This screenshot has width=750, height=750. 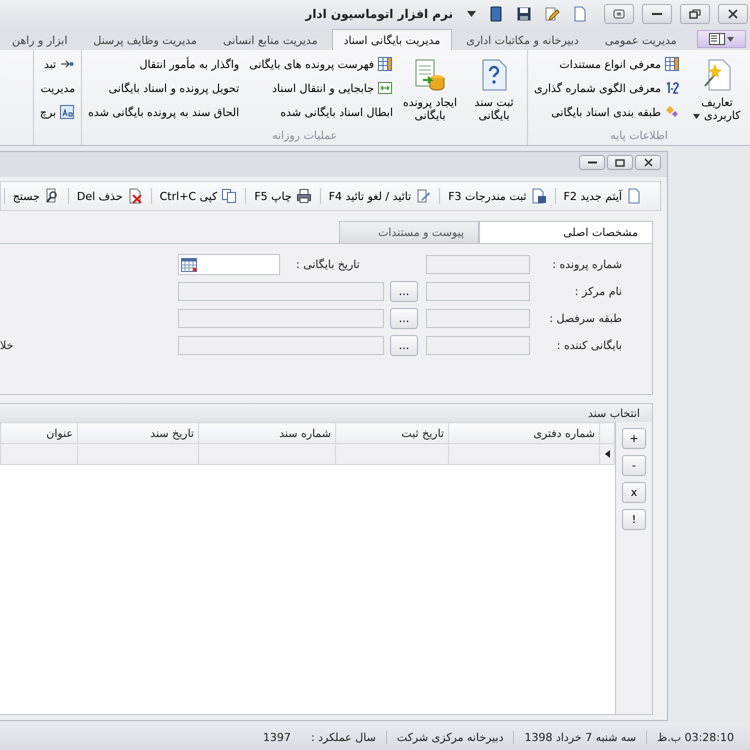 I want to click on tab: پیوست و مستندات, so click(x=409, y=232).